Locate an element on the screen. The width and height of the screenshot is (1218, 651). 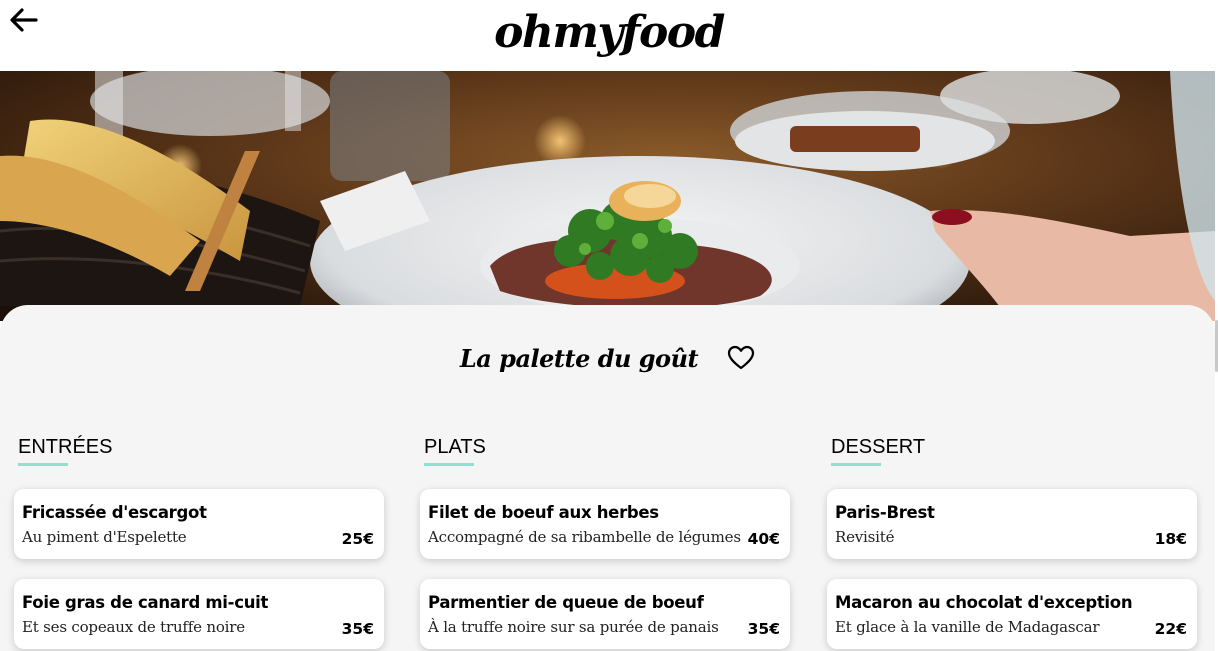
dish-name: Macaron au chocolat d'exception is located at coordinates (984, 602).